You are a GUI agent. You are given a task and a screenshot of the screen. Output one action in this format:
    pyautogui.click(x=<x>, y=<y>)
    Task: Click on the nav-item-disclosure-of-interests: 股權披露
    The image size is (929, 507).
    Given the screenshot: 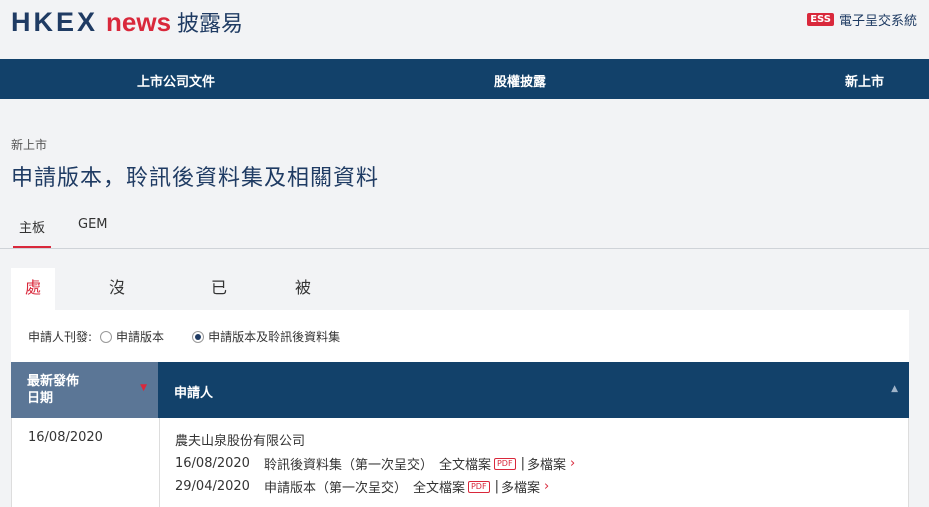 What is the action you would take?
    pyautogui.click(x=520, y=80)
    